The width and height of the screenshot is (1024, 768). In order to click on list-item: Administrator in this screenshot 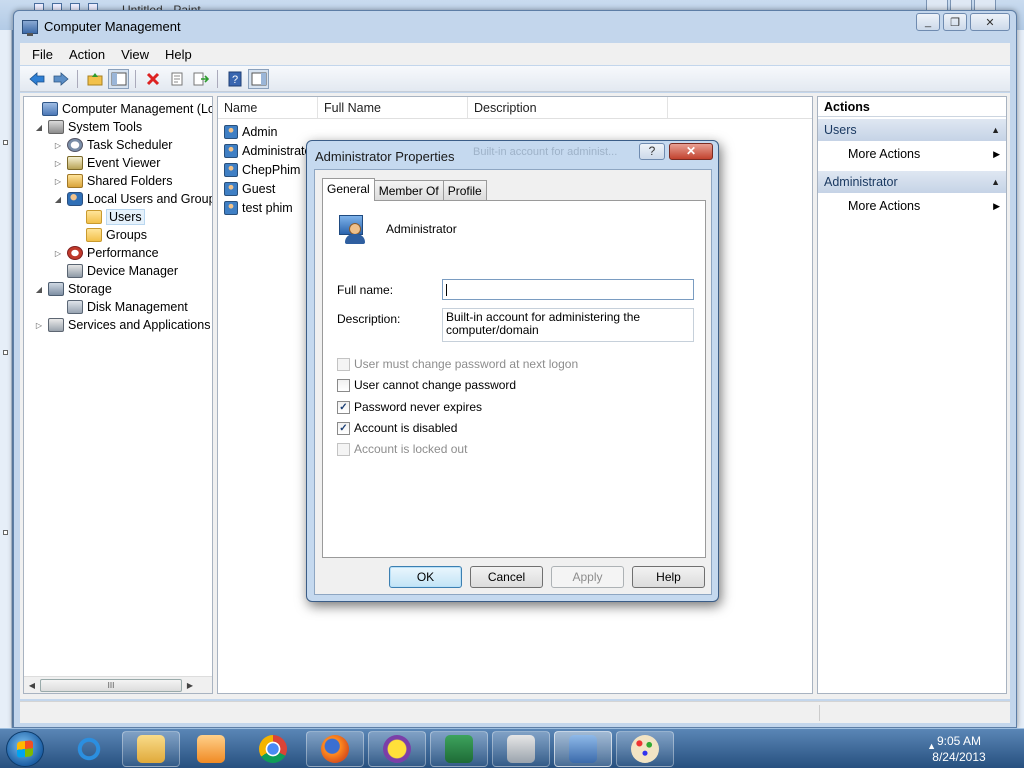, I will do `click(270, 150)`.